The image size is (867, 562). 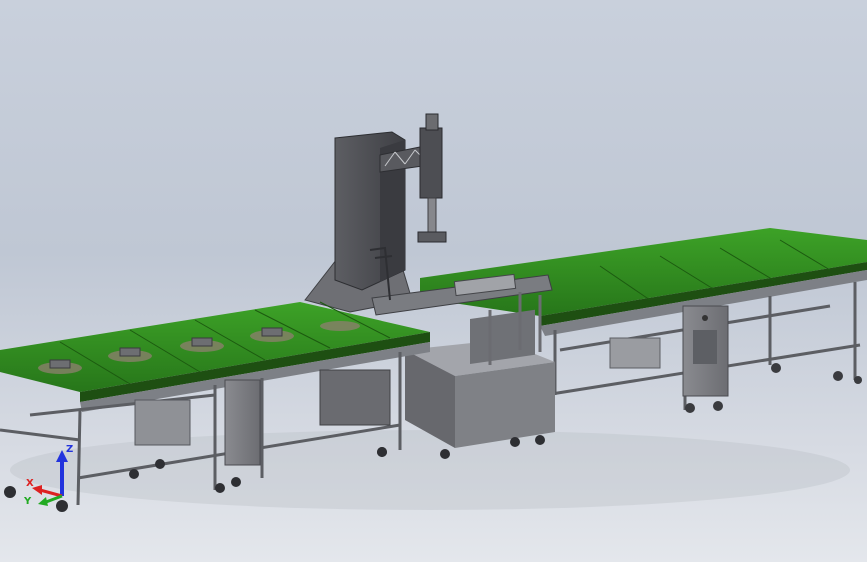 What do you see at coordinates (162, 422) in the screenshot?
I see `left-motor-housing` at bounding box center [162, 422].